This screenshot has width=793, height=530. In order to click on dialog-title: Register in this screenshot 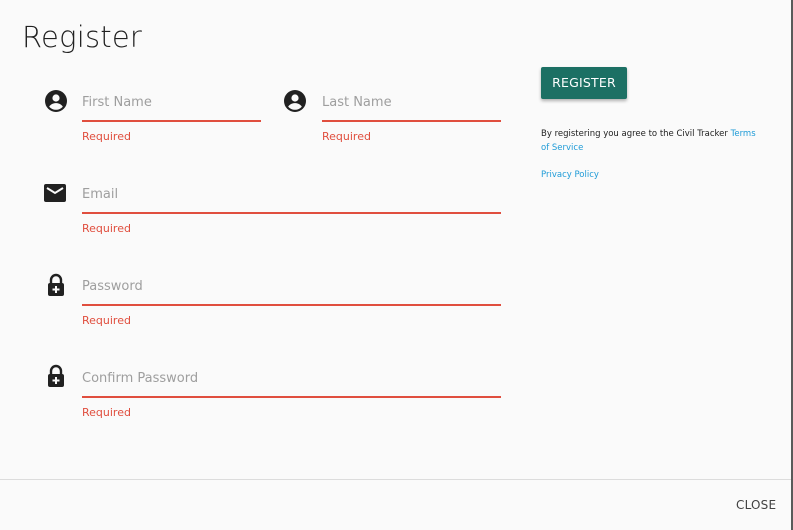, I will do `click(82, 37)`.